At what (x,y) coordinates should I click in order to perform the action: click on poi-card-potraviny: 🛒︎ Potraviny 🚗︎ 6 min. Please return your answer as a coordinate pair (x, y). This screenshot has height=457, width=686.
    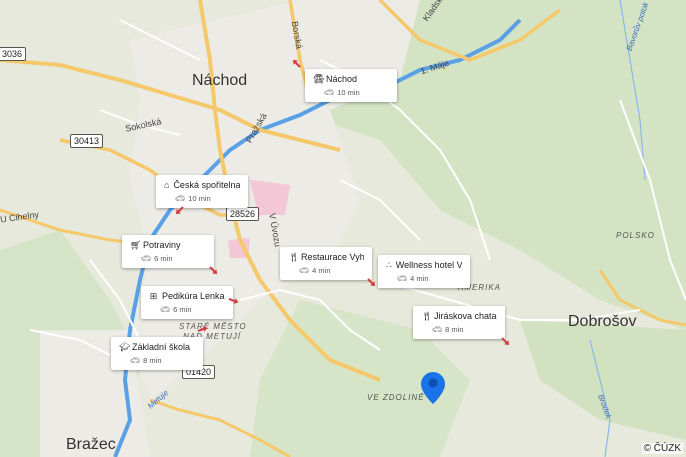
    Looking at the image, I should click on (168, 251).